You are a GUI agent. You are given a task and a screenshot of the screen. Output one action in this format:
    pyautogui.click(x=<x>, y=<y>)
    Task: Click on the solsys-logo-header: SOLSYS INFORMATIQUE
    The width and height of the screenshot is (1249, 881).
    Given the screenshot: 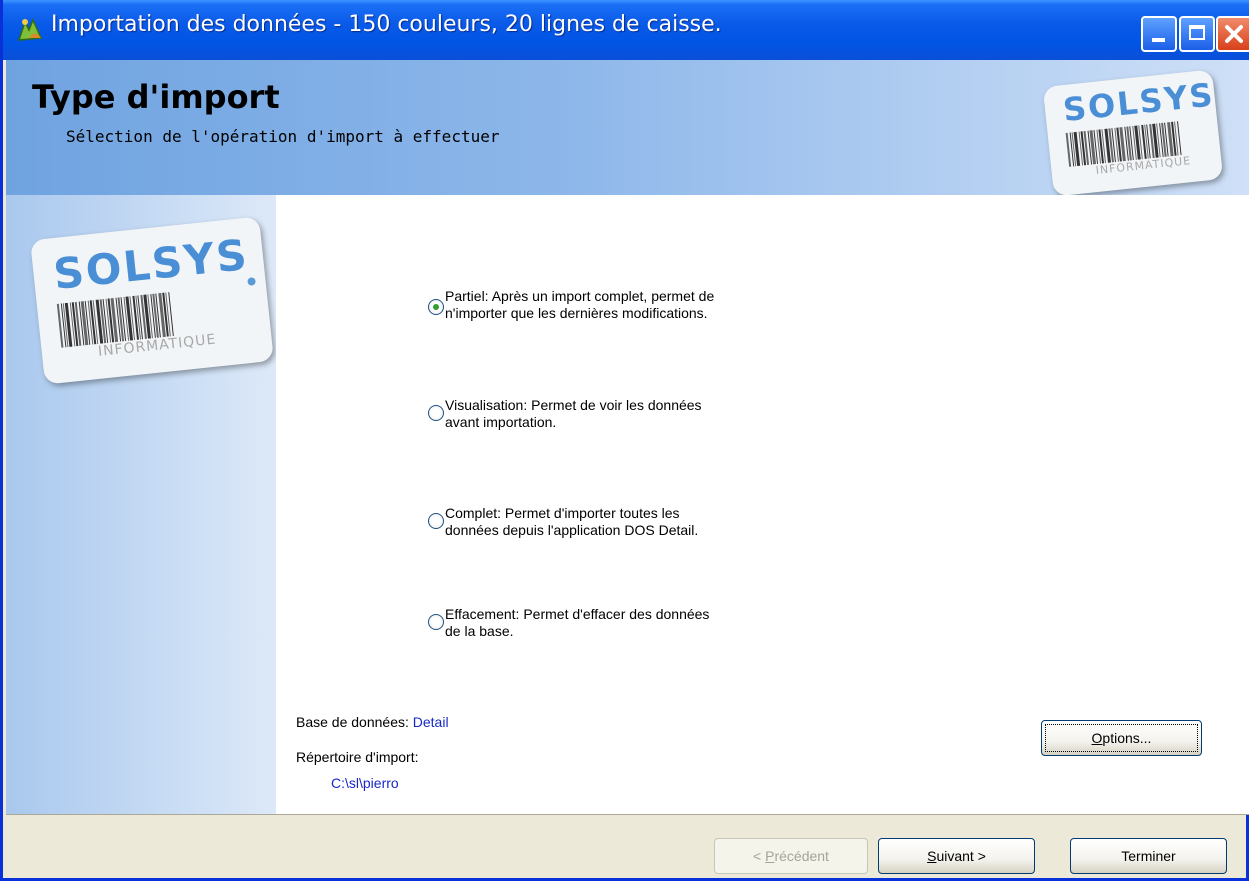 What is the action you would take?
    pyautogui.click(x=1133, y=133)
    